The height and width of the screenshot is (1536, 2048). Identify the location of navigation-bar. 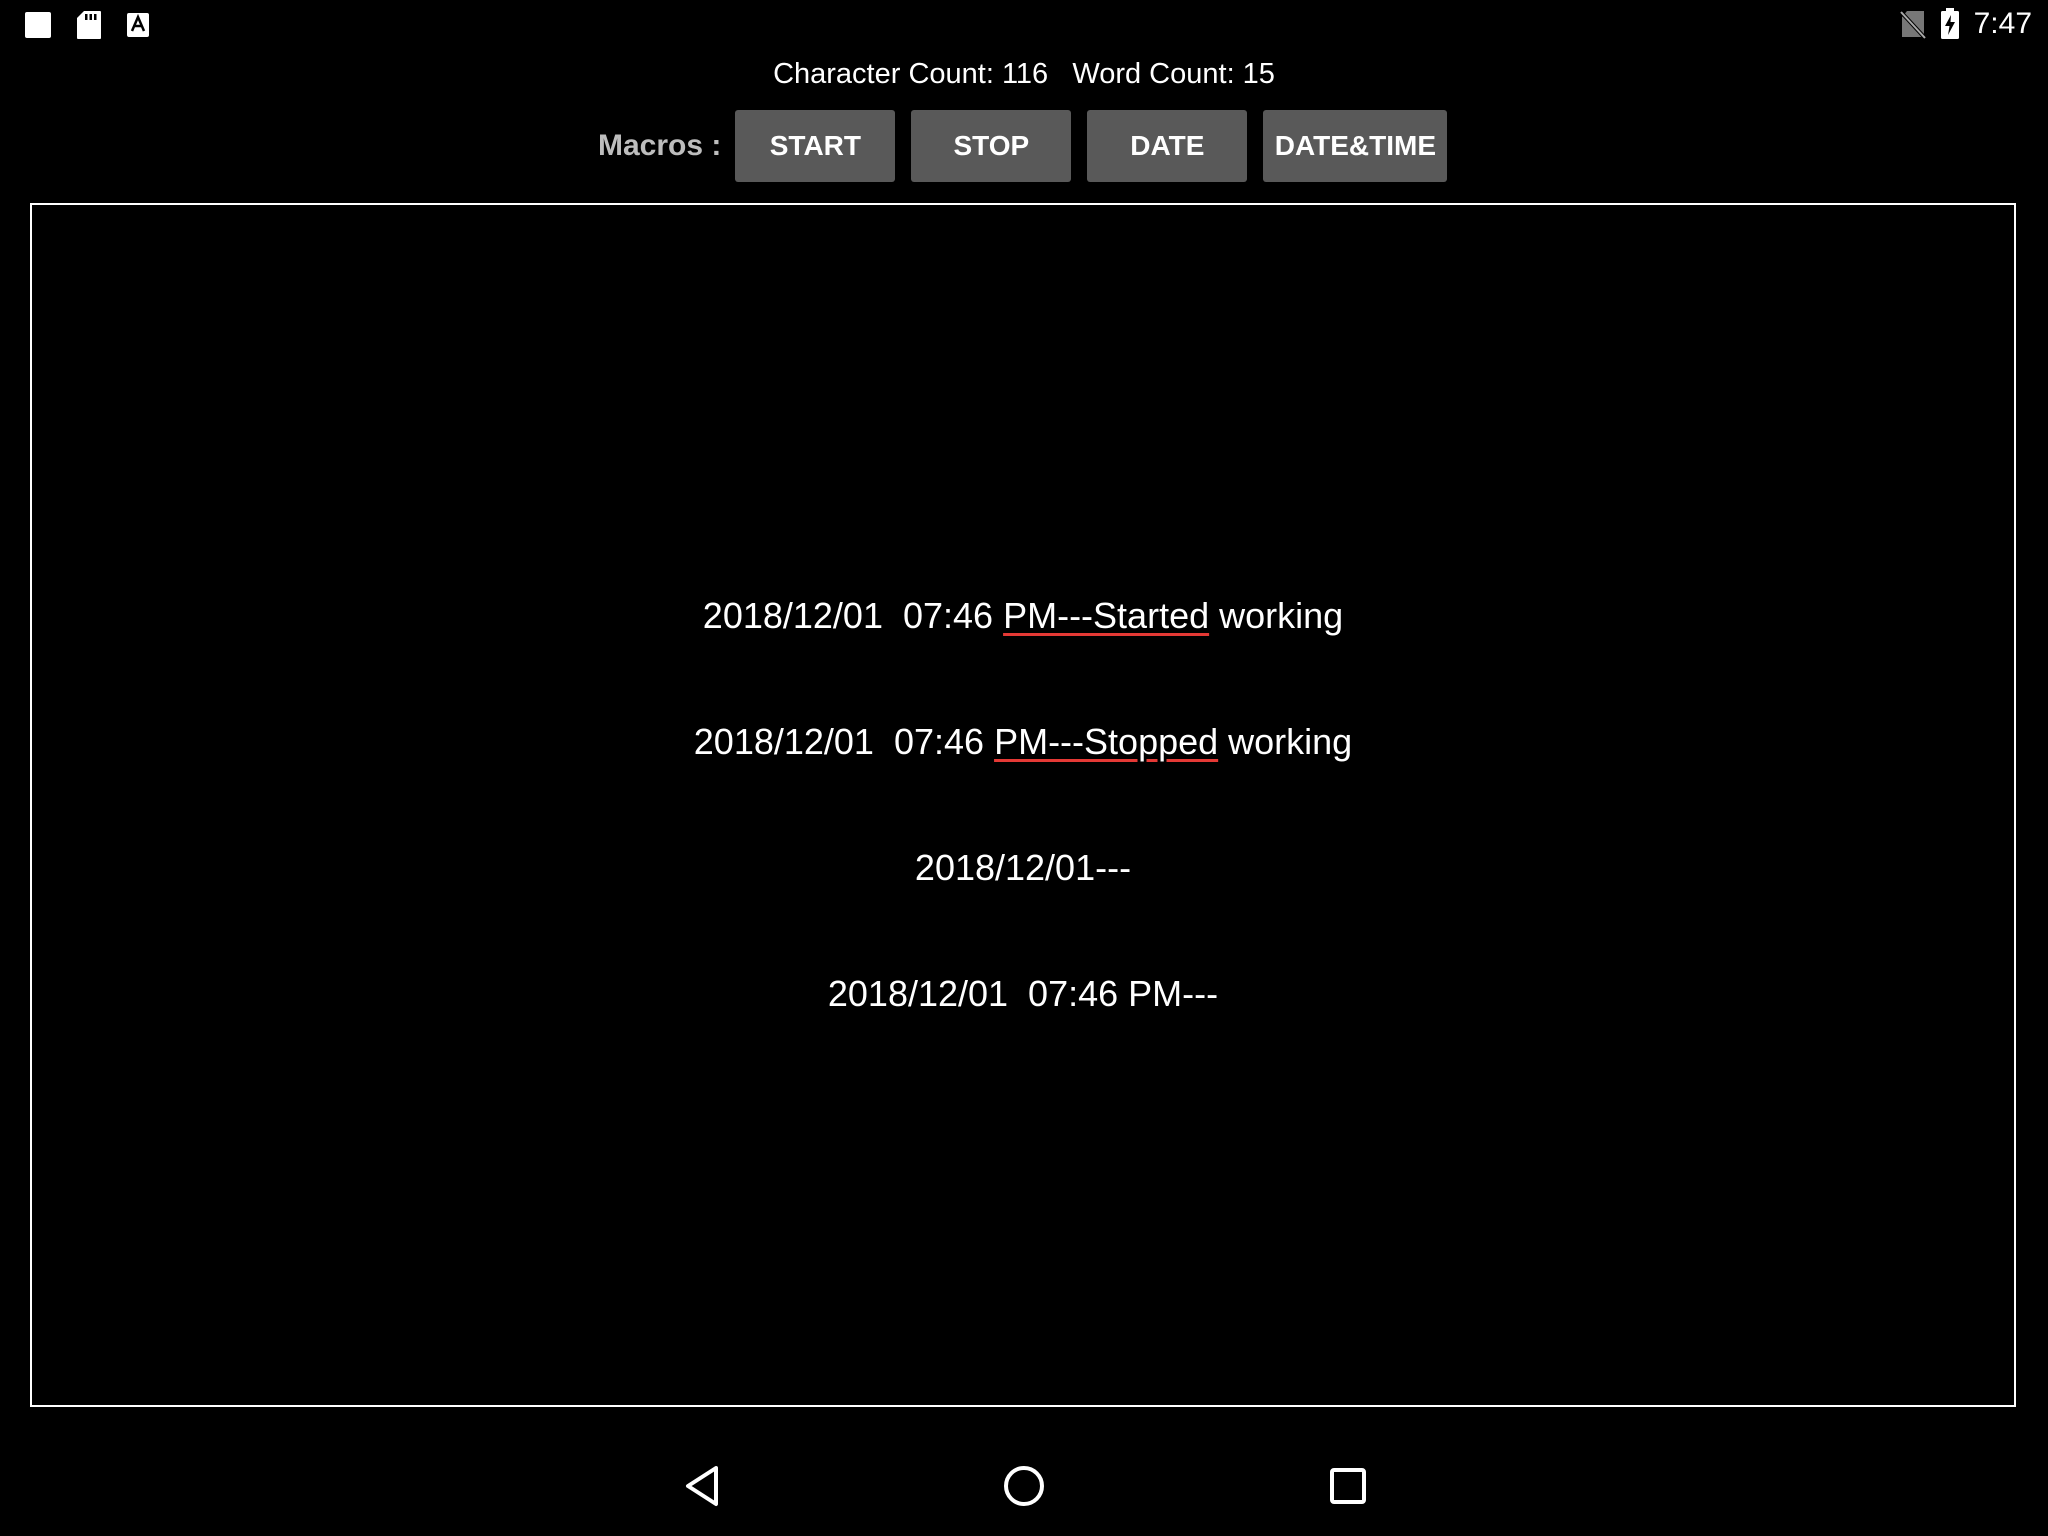
(1024, 1486).